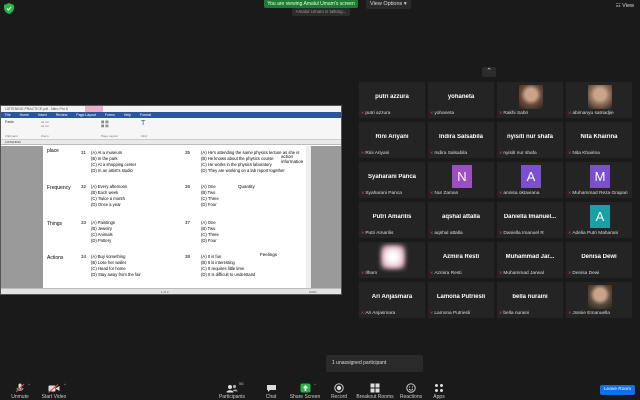 The image size is (640, 400). What do you see at coordinates (530, 140) in the screenshot?
I see `participant-tile: nyisiti nur shafa ✕nyisiti nur shafa` at bounding box center [530, 140].